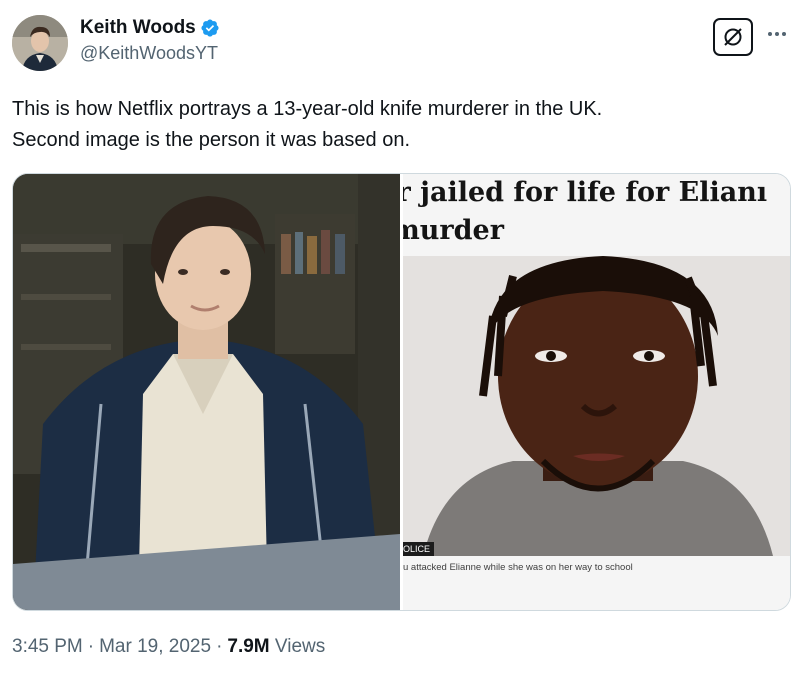 Image resolution: width=809 pixels, height=676 pixels. I want to click on grok-icon, so click(733, 37).